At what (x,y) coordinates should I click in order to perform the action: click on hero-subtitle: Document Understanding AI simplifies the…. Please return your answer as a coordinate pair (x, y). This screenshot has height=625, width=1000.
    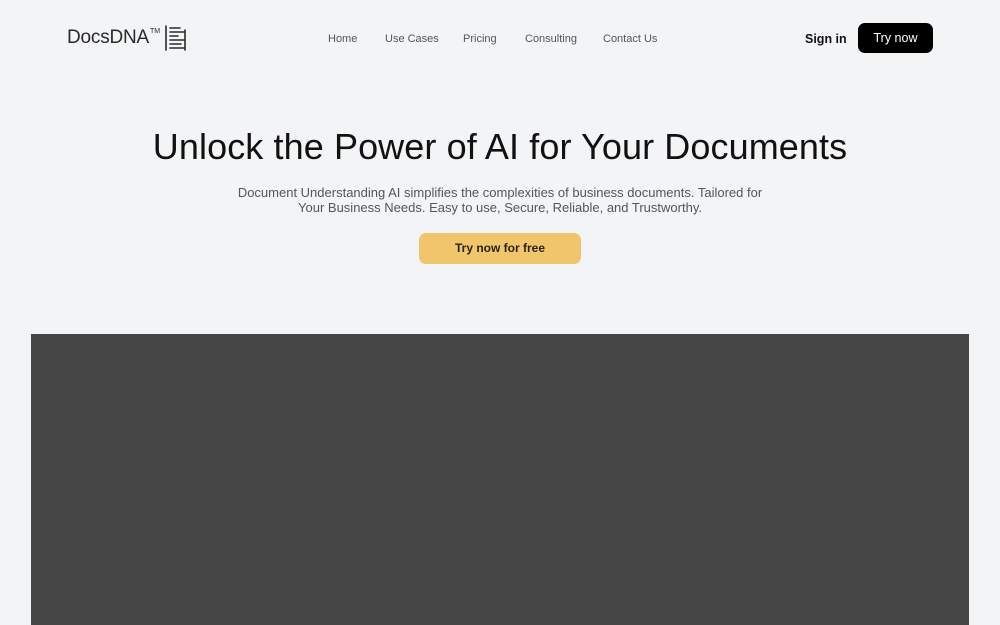
    Looking at the image, I should click on (500, 200).